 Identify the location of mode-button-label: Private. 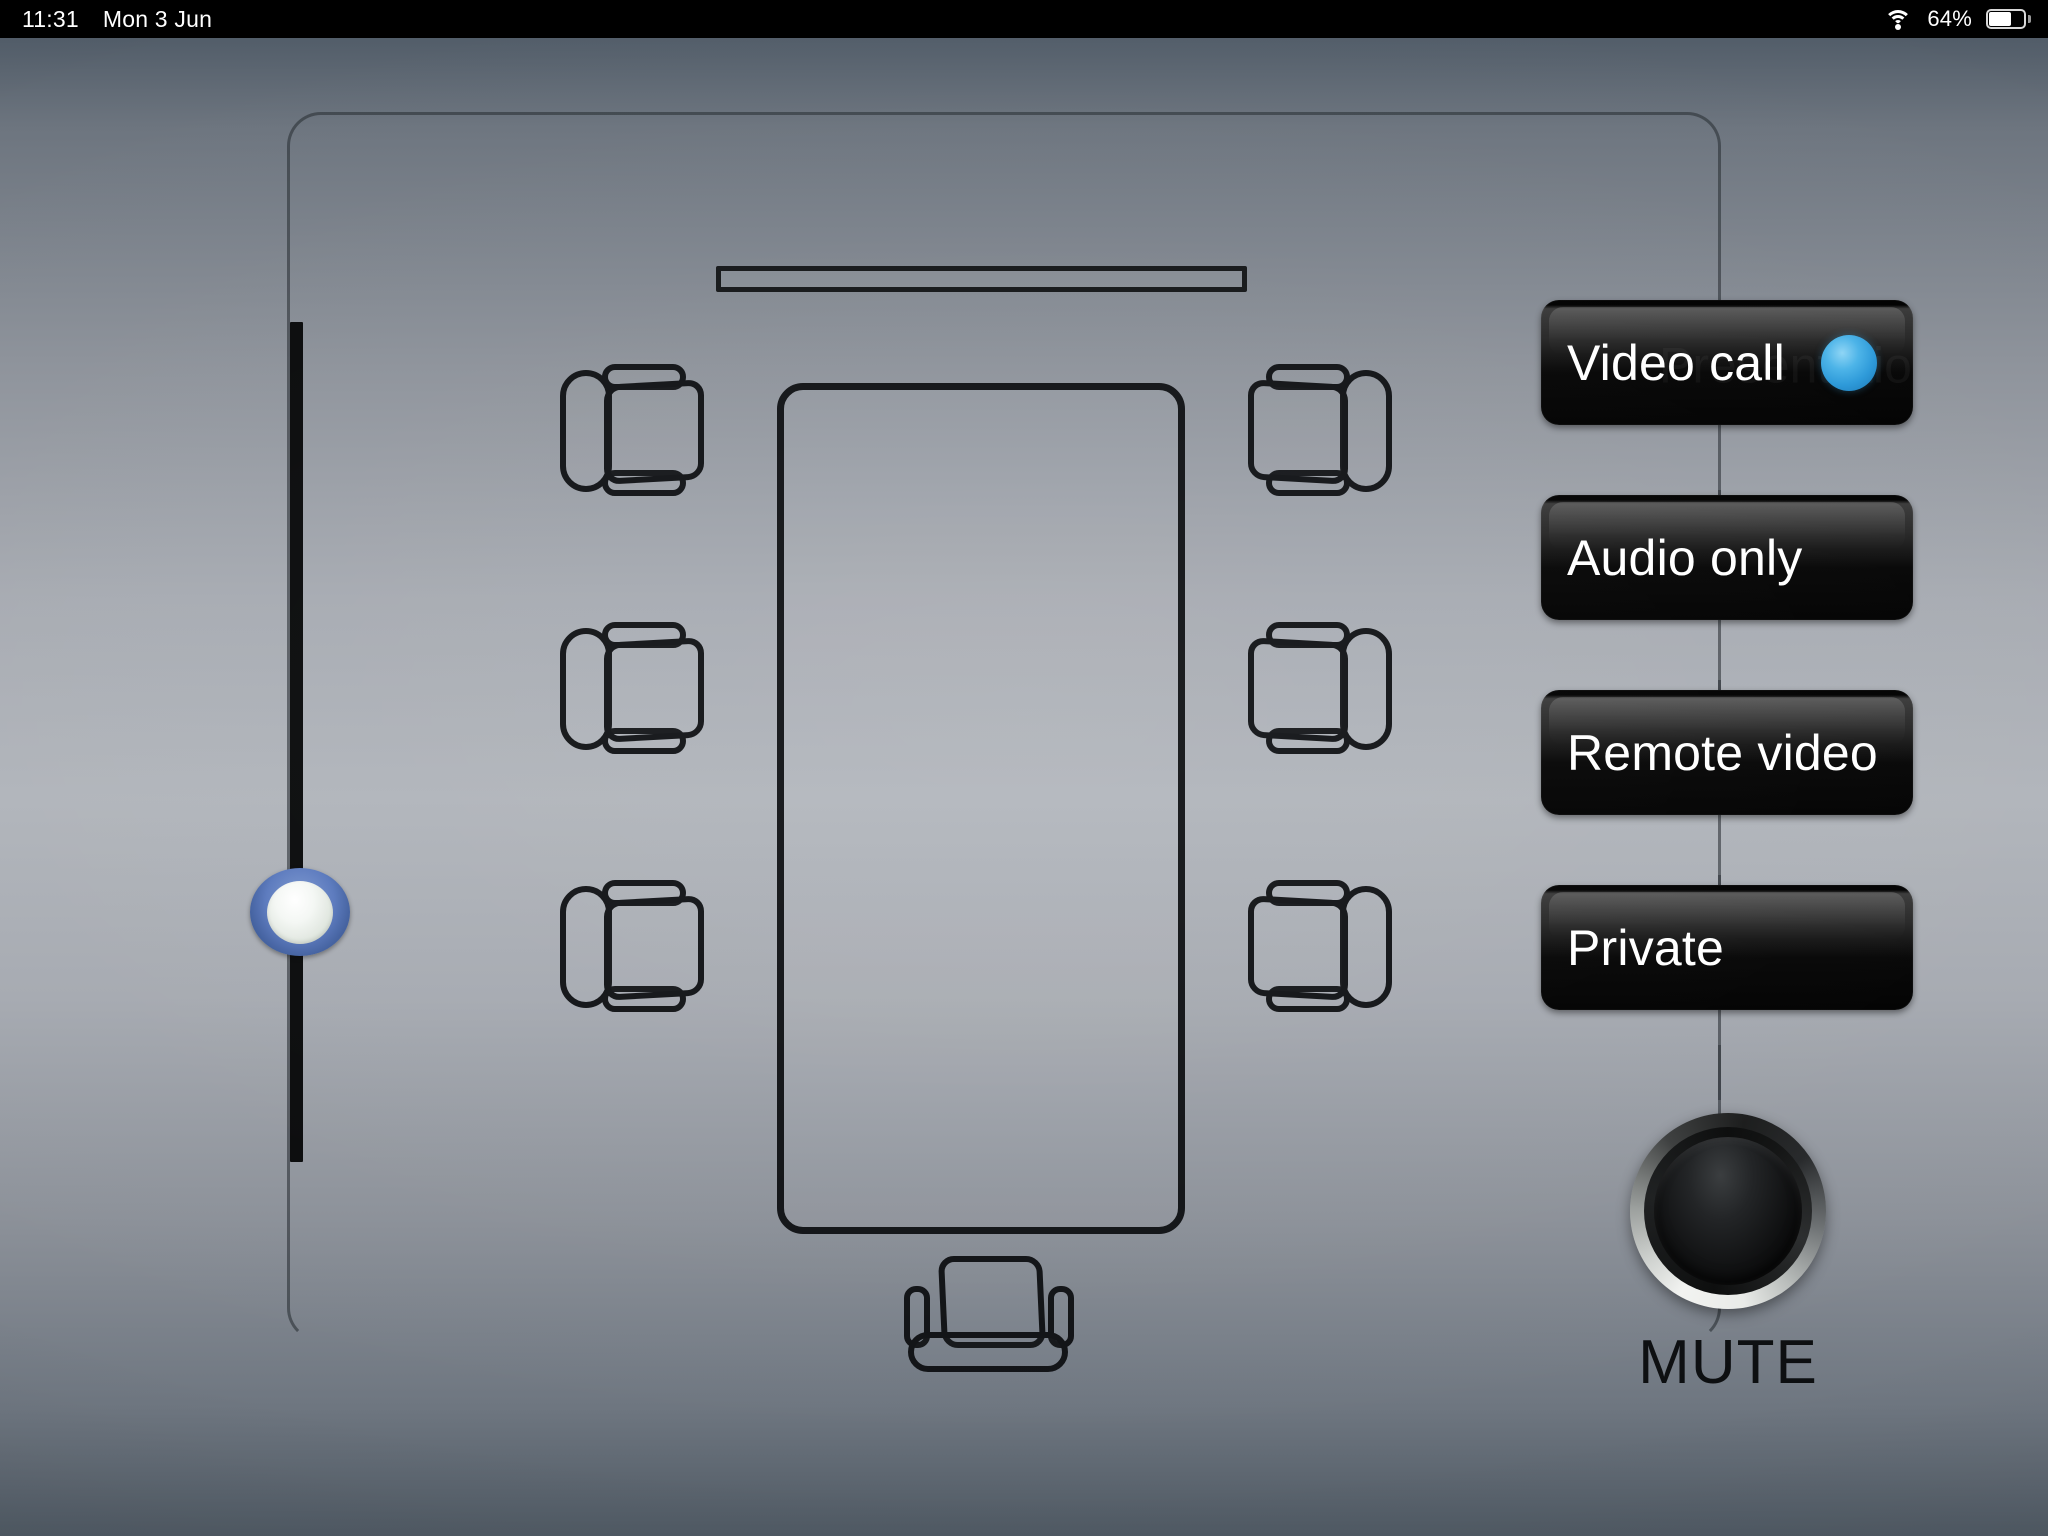
(1646, 947).